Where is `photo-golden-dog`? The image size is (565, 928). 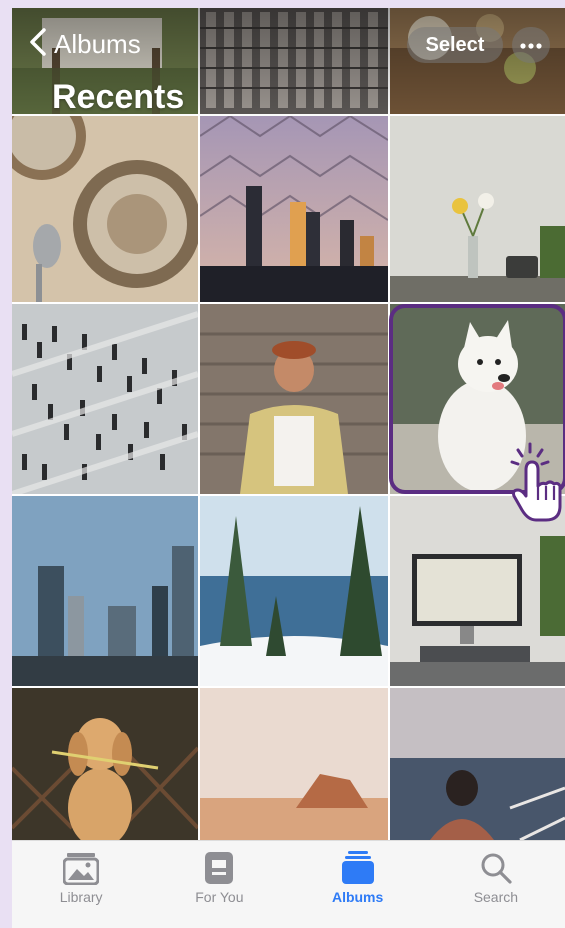
photo-golden-dog is located at coordinates (105, 764).